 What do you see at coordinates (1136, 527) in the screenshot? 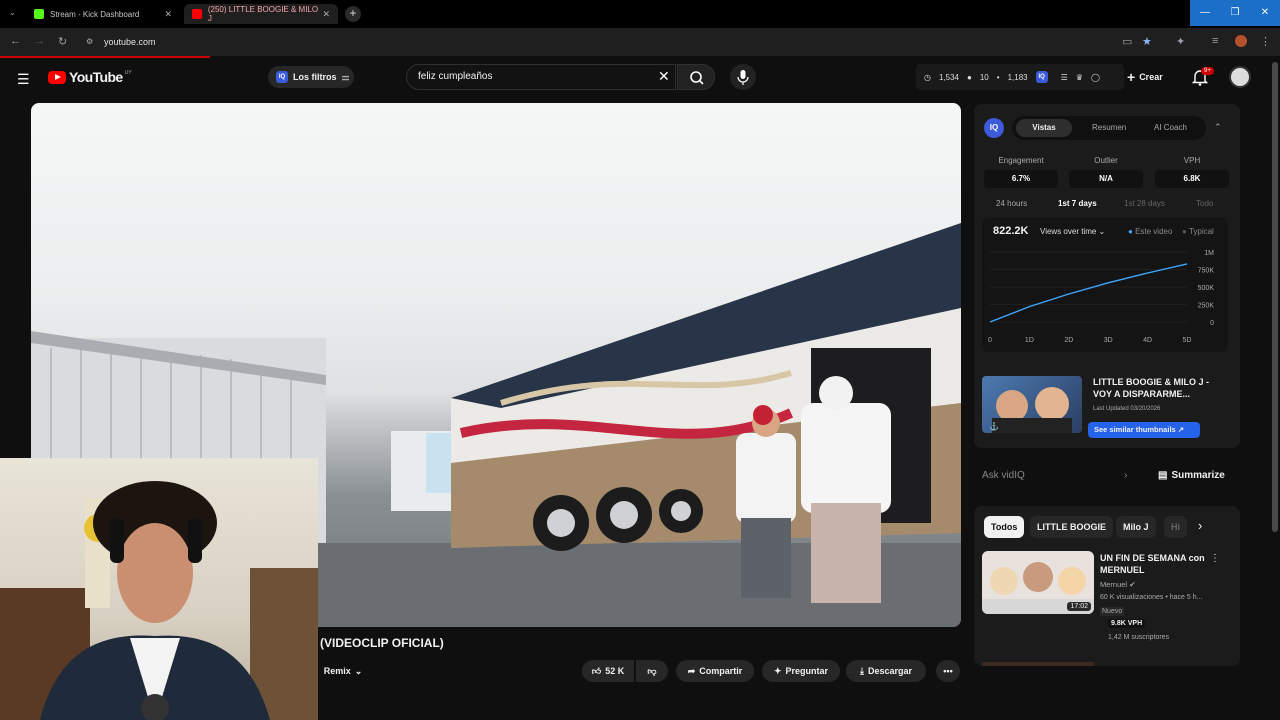
I see `chip-milo-j: Milo J` at bounding box center [1136, 527].